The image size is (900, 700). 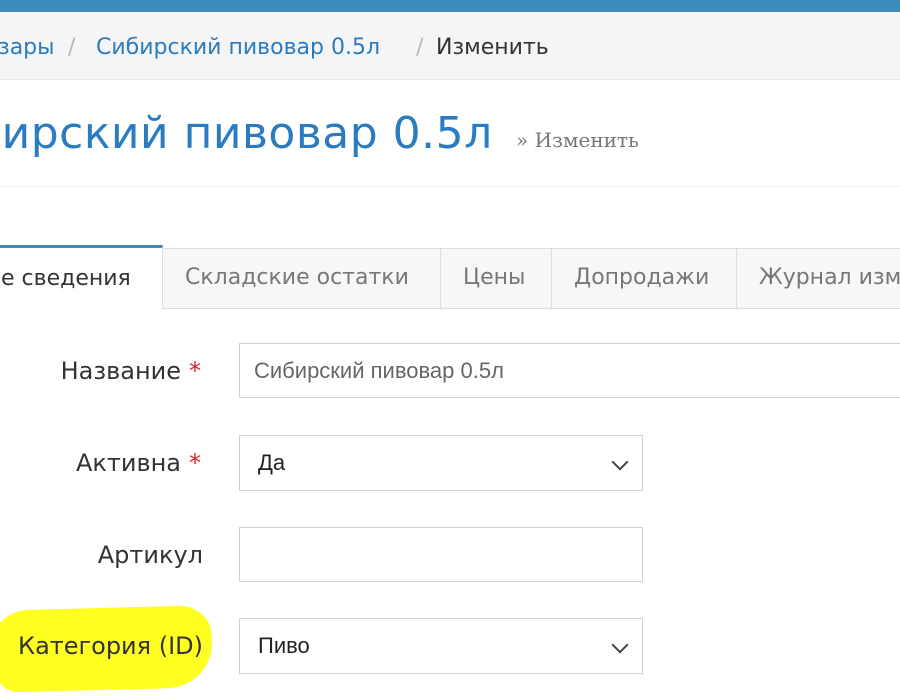 What do you see at coordinates (27, 48) in the screenshot?
I see `breadcrumb-item-products: зары` at bounding box center [27, 48].